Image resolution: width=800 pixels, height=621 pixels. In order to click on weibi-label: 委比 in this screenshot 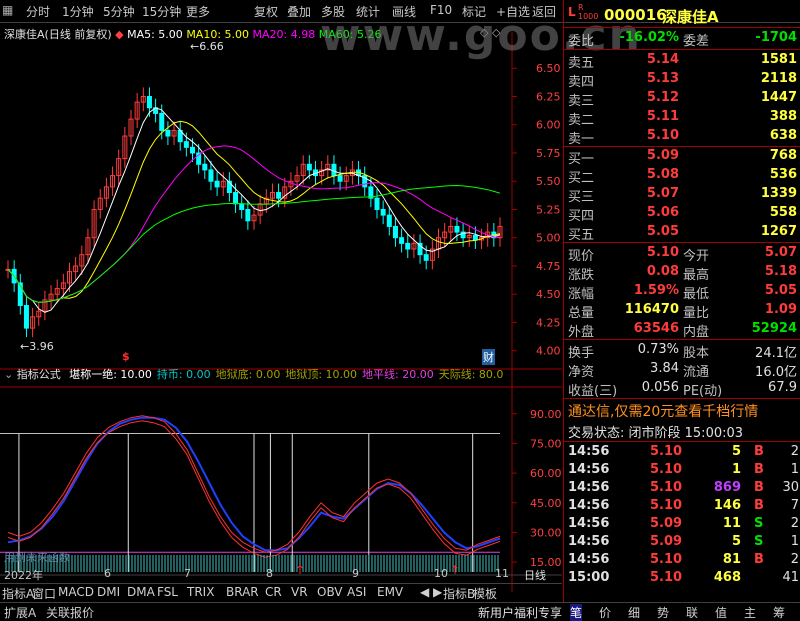, I will do `click(581, 41)`.